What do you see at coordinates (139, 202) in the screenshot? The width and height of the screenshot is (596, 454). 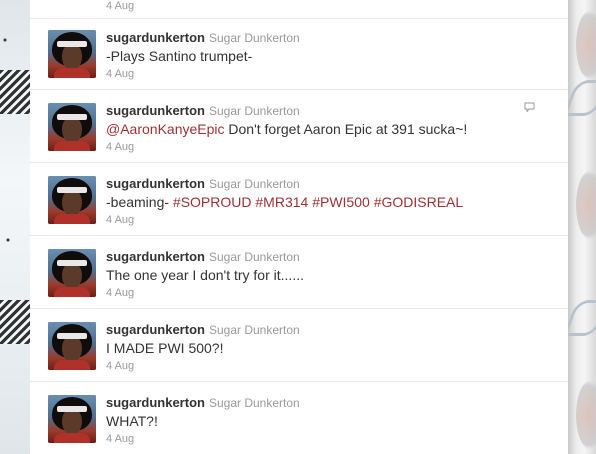 I see `tweet-text-body: -beaming-` at bounding box center [139, 202].